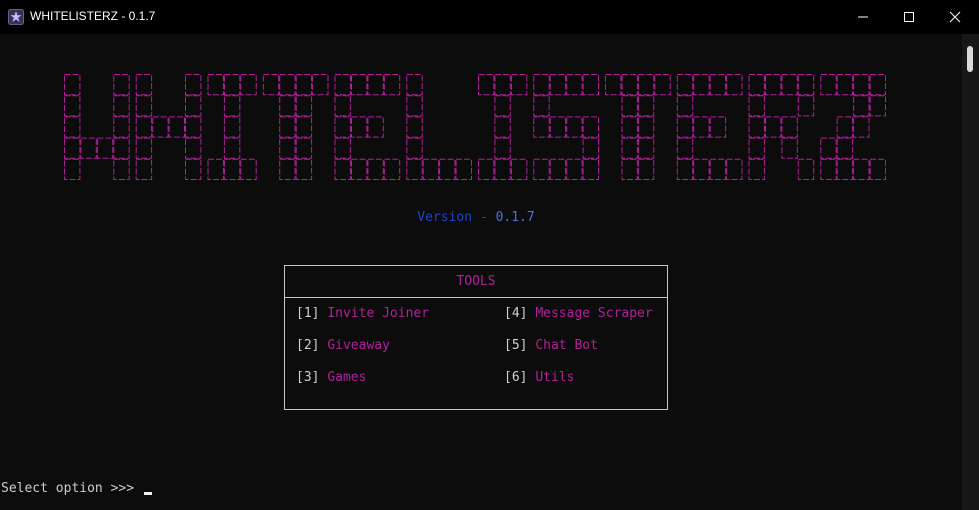 Image resolution: width=979 pixels, height=510 pixels. Describe the element at coordinates (358, 345) in the screenshot. I see `tool-label: Giveaway` at that location.